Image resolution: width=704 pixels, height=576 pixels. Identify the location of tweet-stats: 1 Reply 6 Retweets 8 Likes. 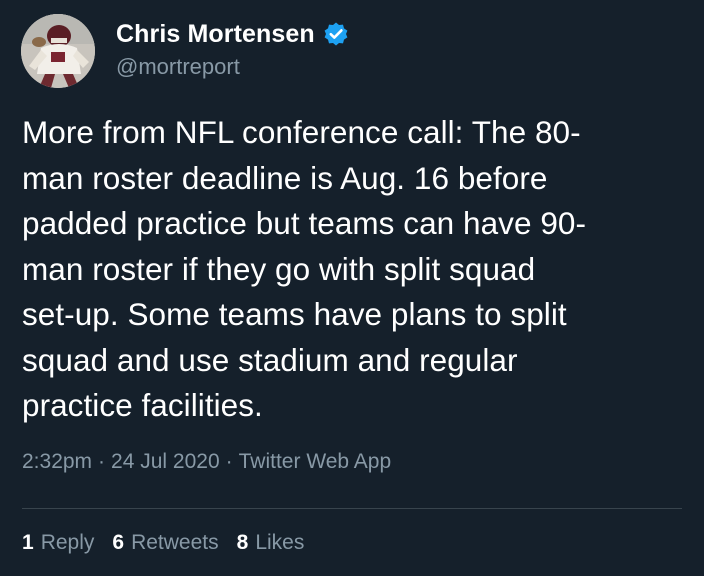
(172, 543).